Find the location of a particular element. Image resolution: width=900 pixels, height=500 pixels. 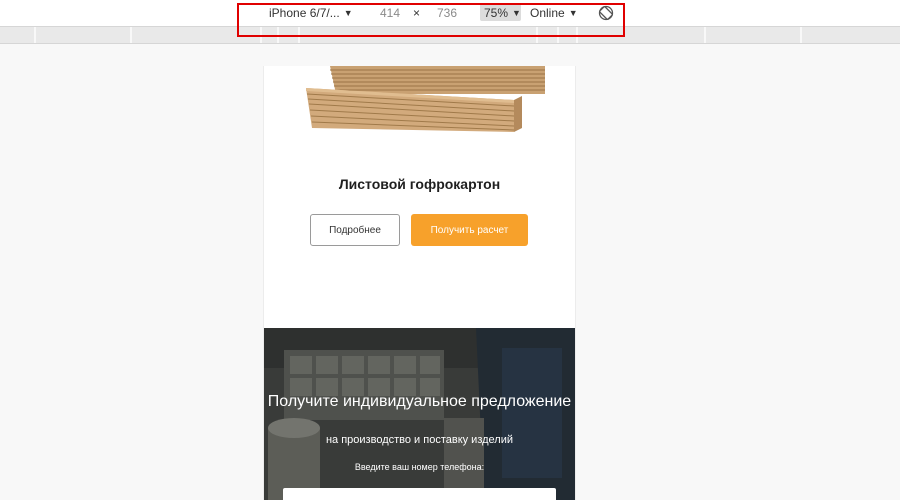

get-quote-button: Получить расчет is located at coordinates (469, 230).